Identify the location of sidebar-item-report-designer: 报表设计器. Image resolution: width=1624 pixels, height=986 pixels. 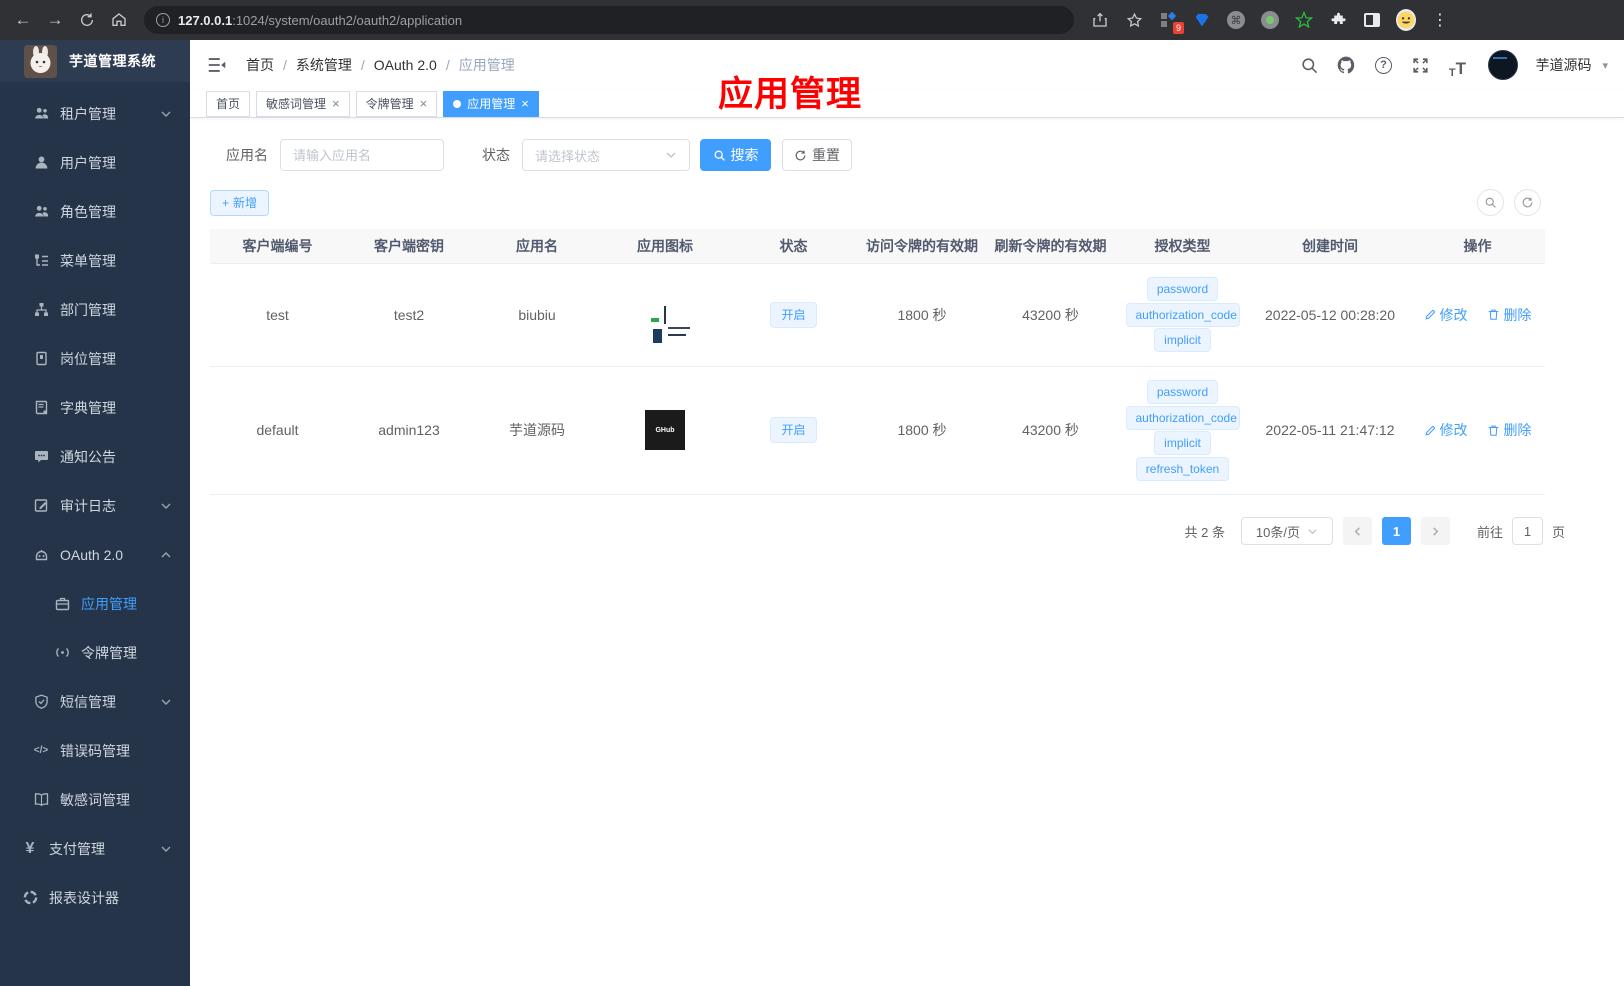
(95, 897).